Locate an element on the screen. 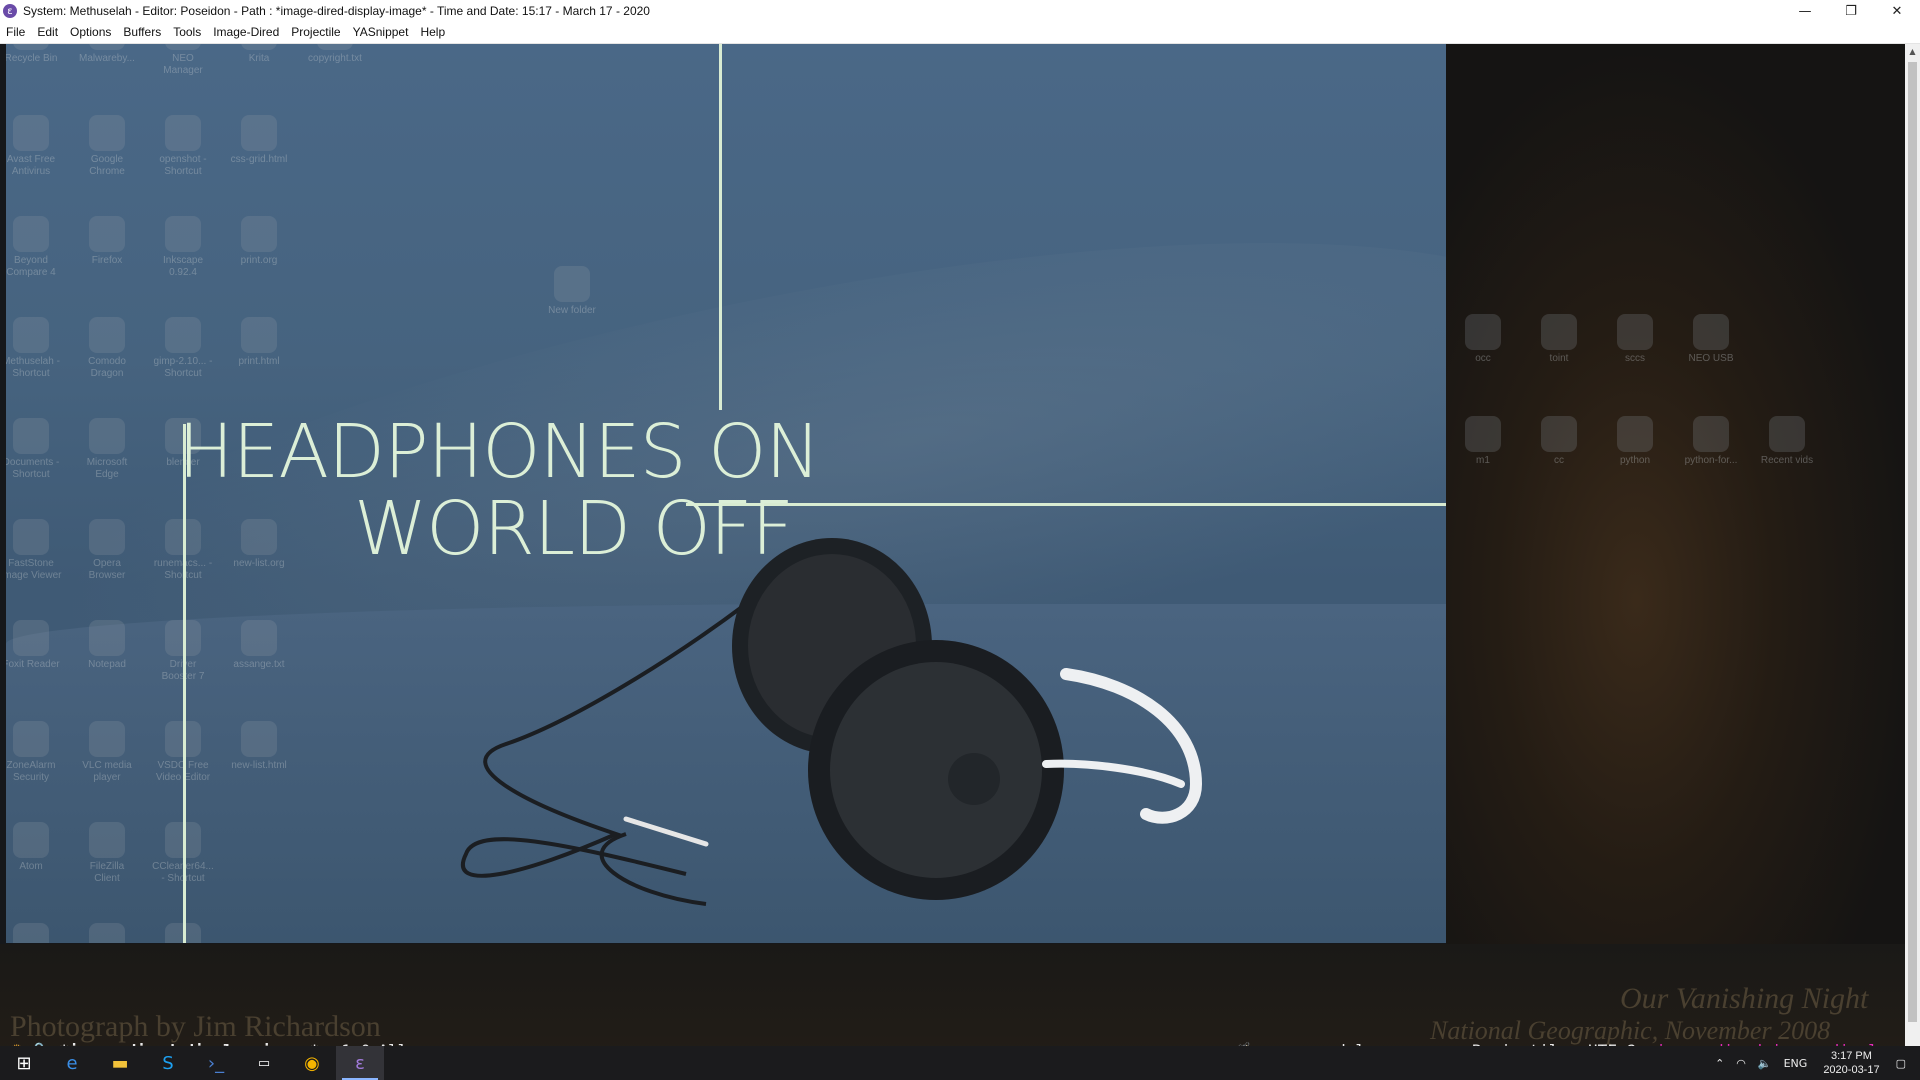 The image size is (1920, 1080). powershell-icon: ›_ is located at coordinates (216, 1063).